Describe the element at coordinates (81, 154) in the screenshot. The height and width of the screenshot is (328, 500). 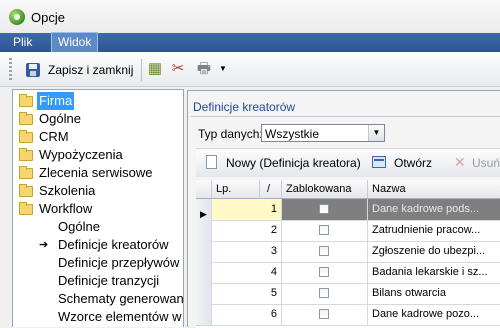
I see `tree-item-label: Wypożyczenia` at that location.